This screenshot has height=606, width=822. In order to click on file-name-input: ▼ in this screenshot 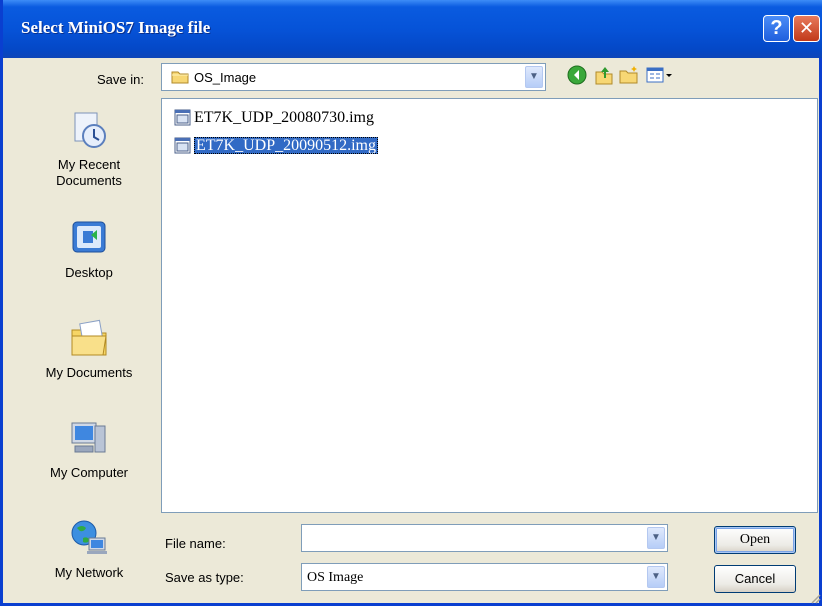, I will do `click(484, 538)`.